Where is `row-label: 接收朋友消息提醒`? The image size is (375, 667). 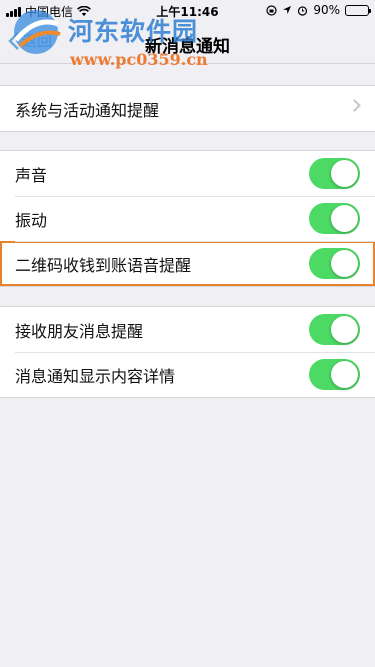 row-label: 接收朋友消息提醒 is located at coordinates (79, 331).